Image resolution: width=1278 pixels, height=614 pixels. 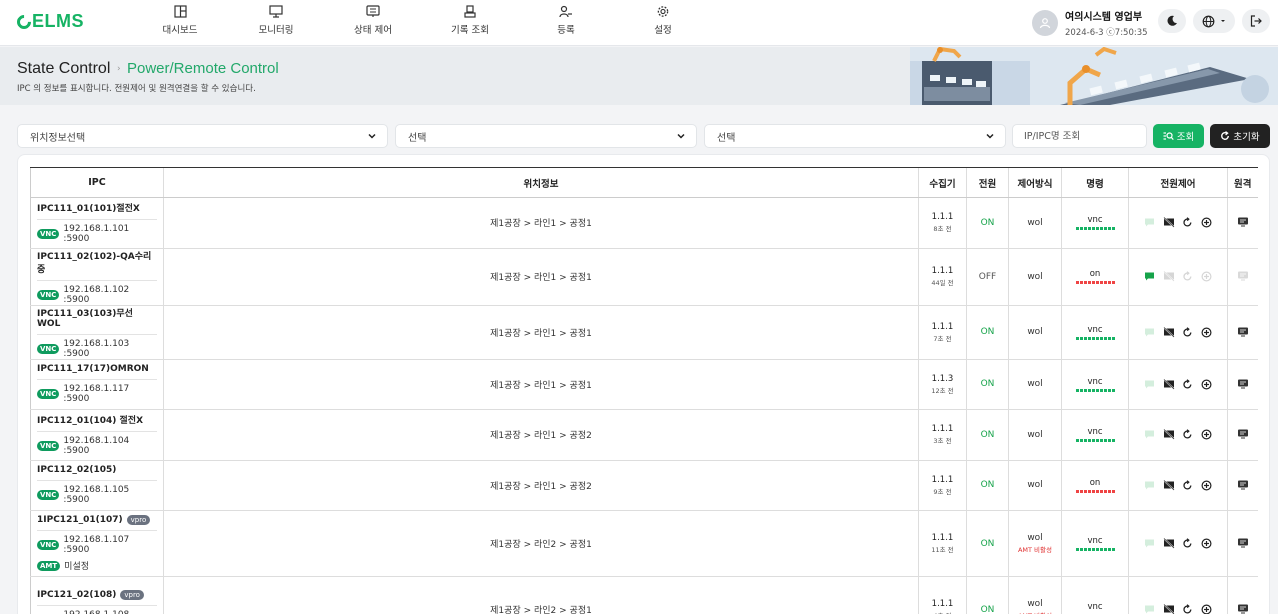 I want to click on user-info: 여의시스템 영업부 2024-6-3 ⓒ7:50:35, so click(x=1090, y=23).